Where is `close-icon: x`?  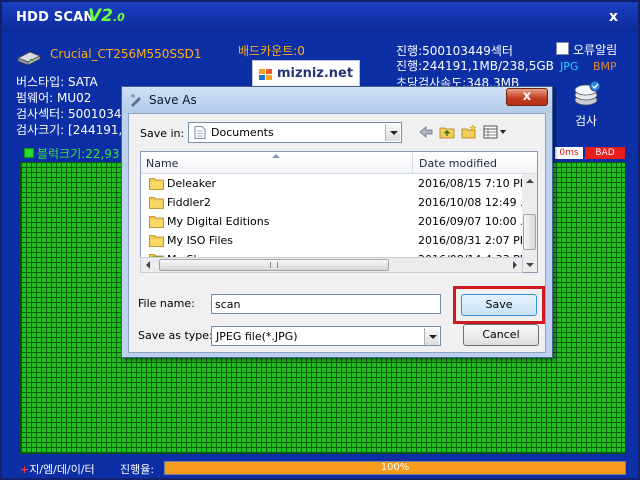
close-icon: x is located at coordinates (527, 96).